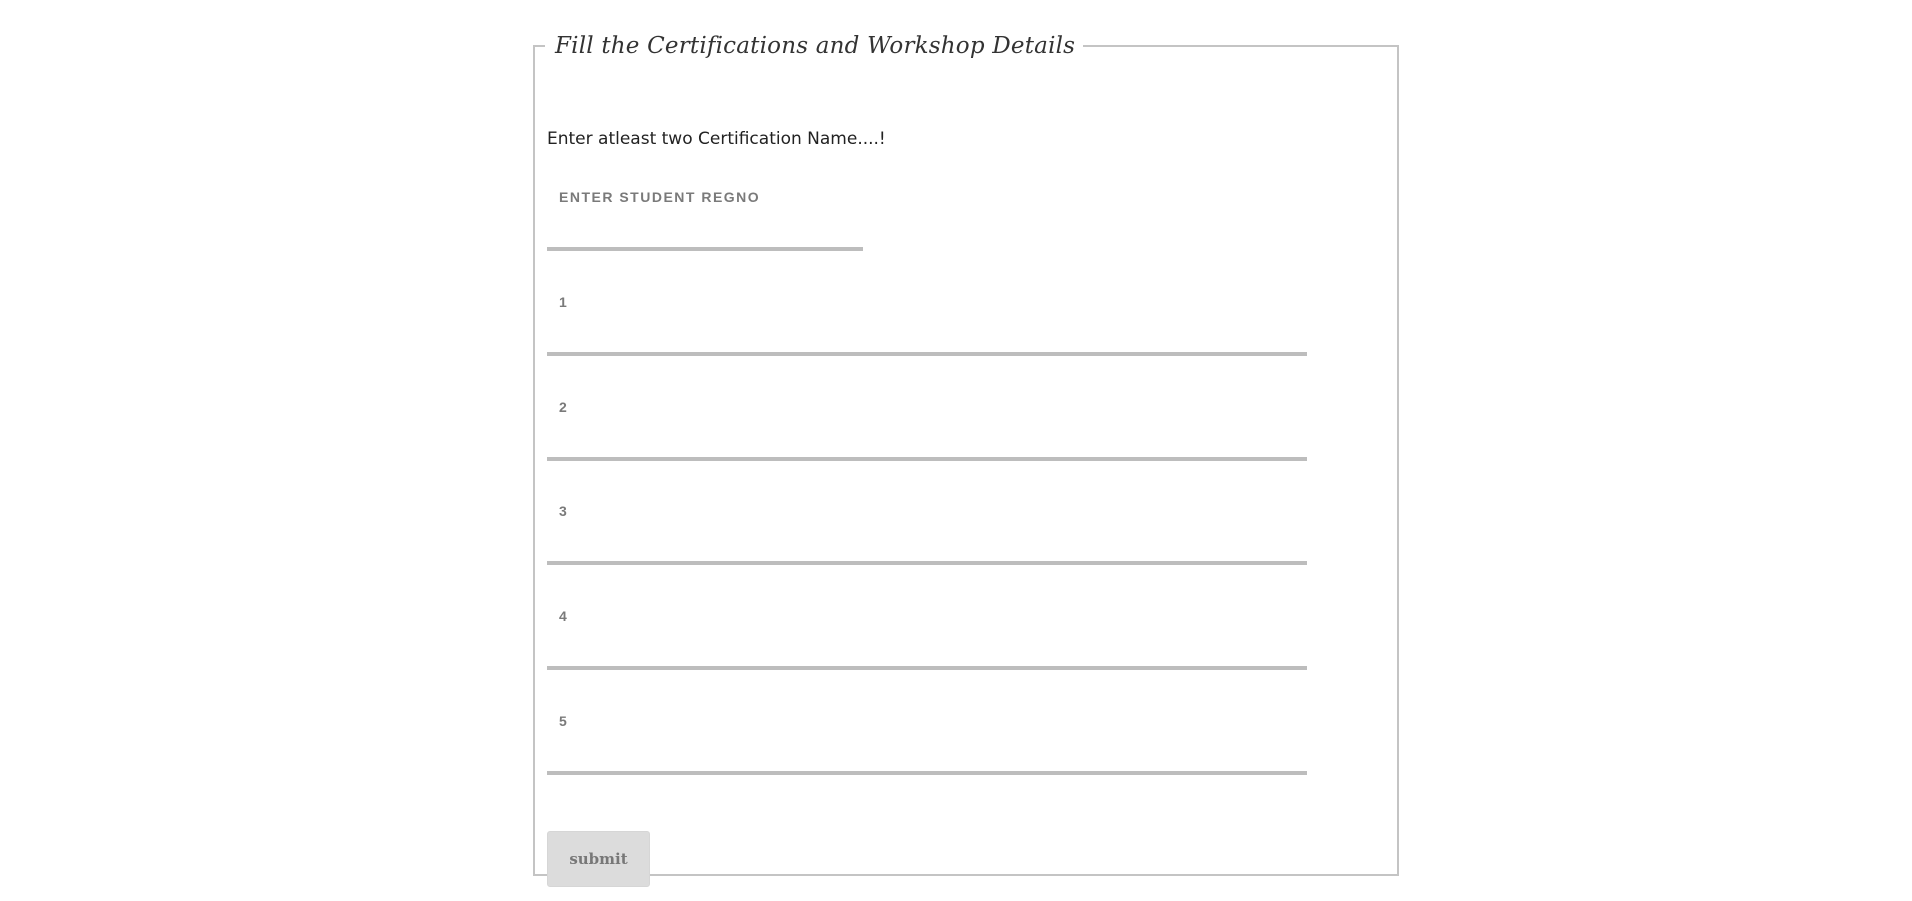 The width and height of the screenshot is (1912, 901). Describe the element at coordinates (564, 407) in the screenshot. I see `certification-label-2: 2` at that location.